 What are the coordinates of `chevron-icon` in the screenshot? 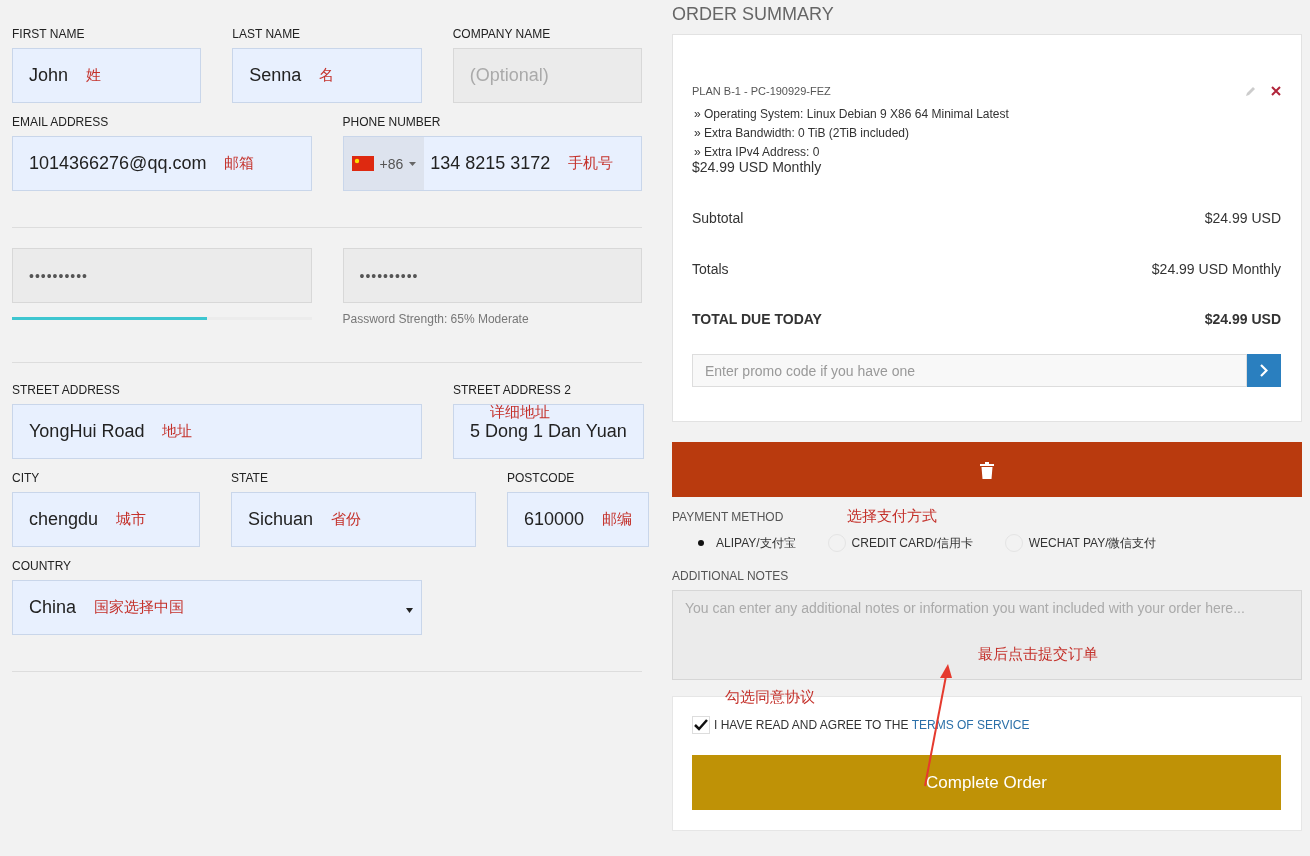 It's located at (1264, 370).